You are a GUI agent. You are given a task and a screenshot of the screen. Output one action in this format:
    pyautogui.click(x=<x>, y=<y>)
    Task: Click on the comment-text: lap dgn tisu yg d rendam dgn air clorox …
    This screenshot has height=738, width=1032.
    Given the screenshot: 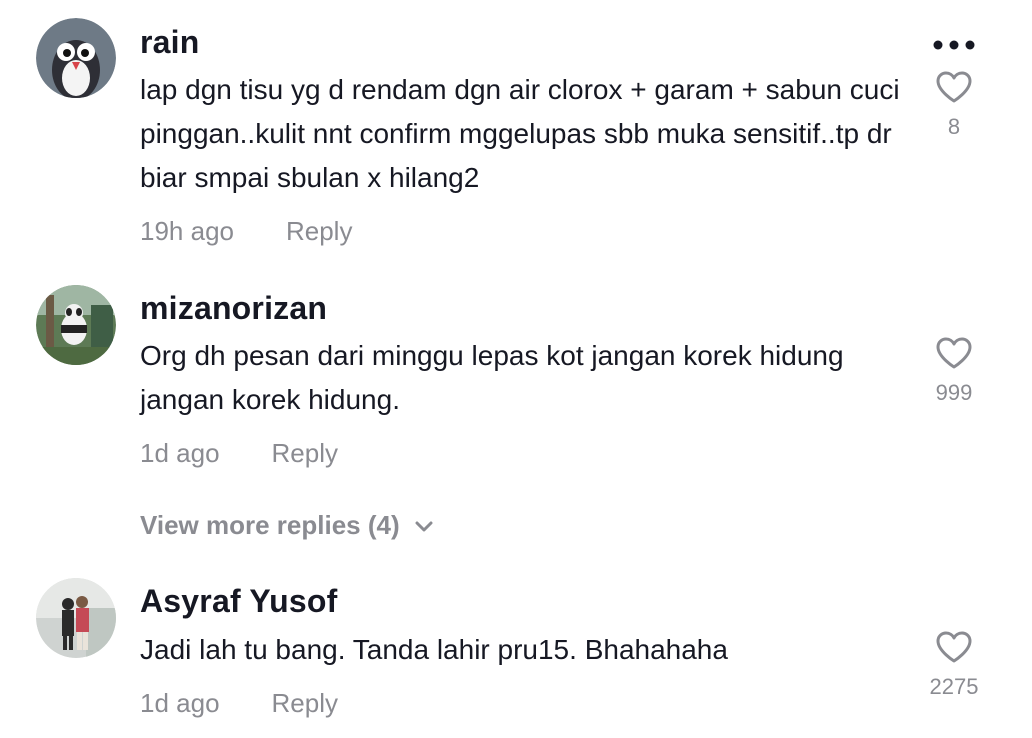 What is the action you would take?
    pyautogui.click(x=520, y=133)
    